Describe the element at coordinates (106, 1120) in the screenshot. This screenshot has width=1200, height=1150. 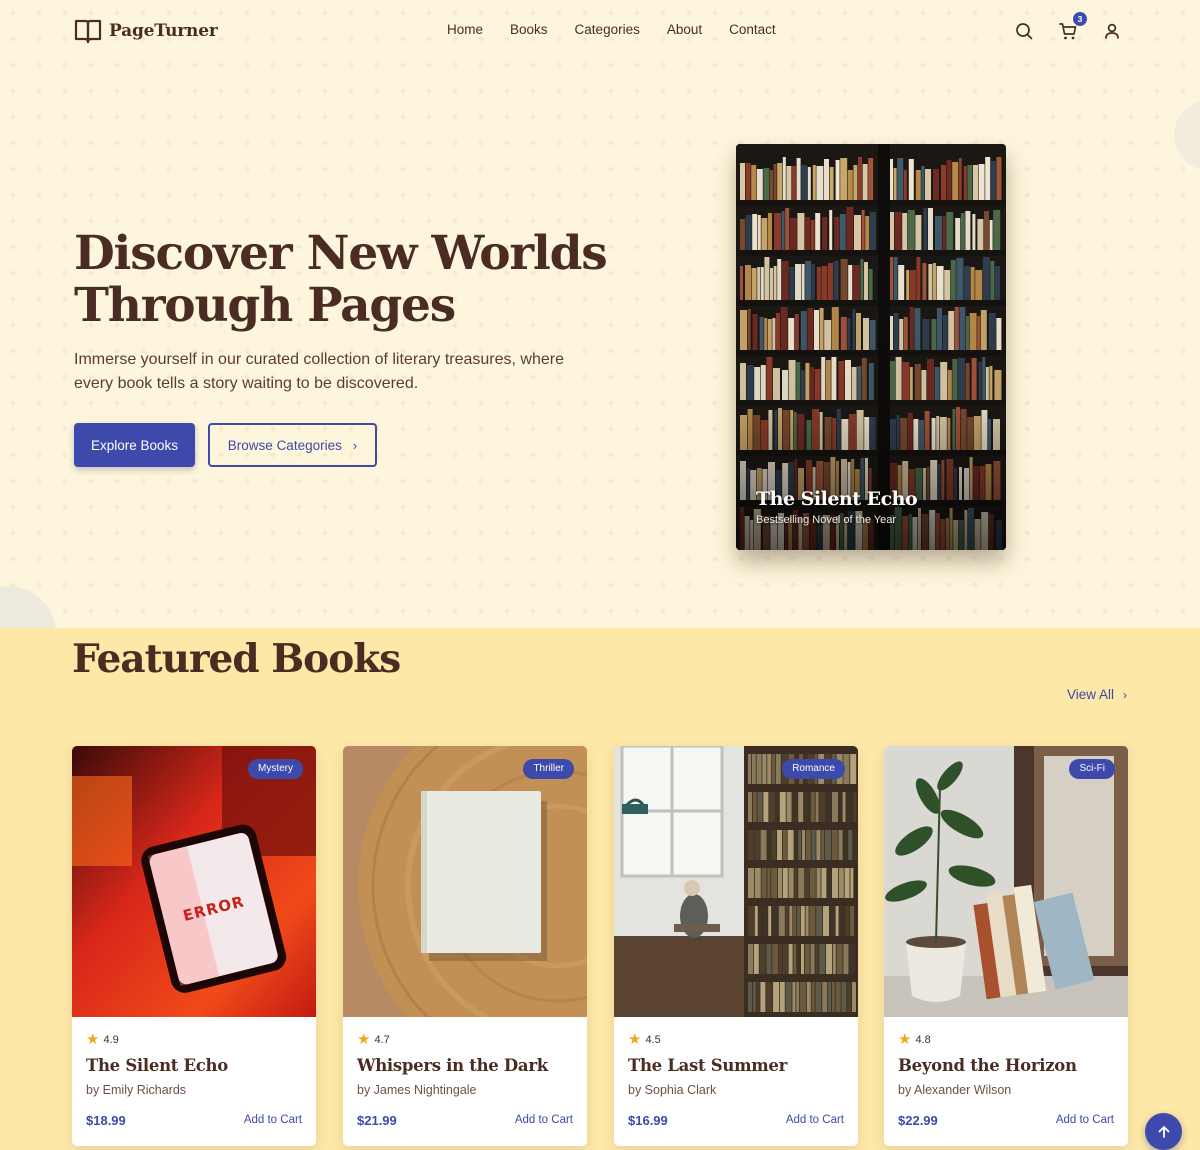
I see `book-price: $18.99` at that location.